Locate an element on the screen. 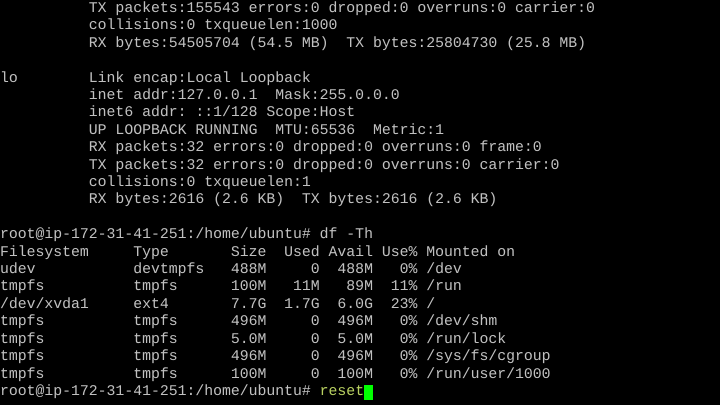 The height and width of the screenshot is (405, 720). terminal-line: UP LOOPBACK RUNNING MTU:65536 Metric:1 is located at coordinates (266, 131).